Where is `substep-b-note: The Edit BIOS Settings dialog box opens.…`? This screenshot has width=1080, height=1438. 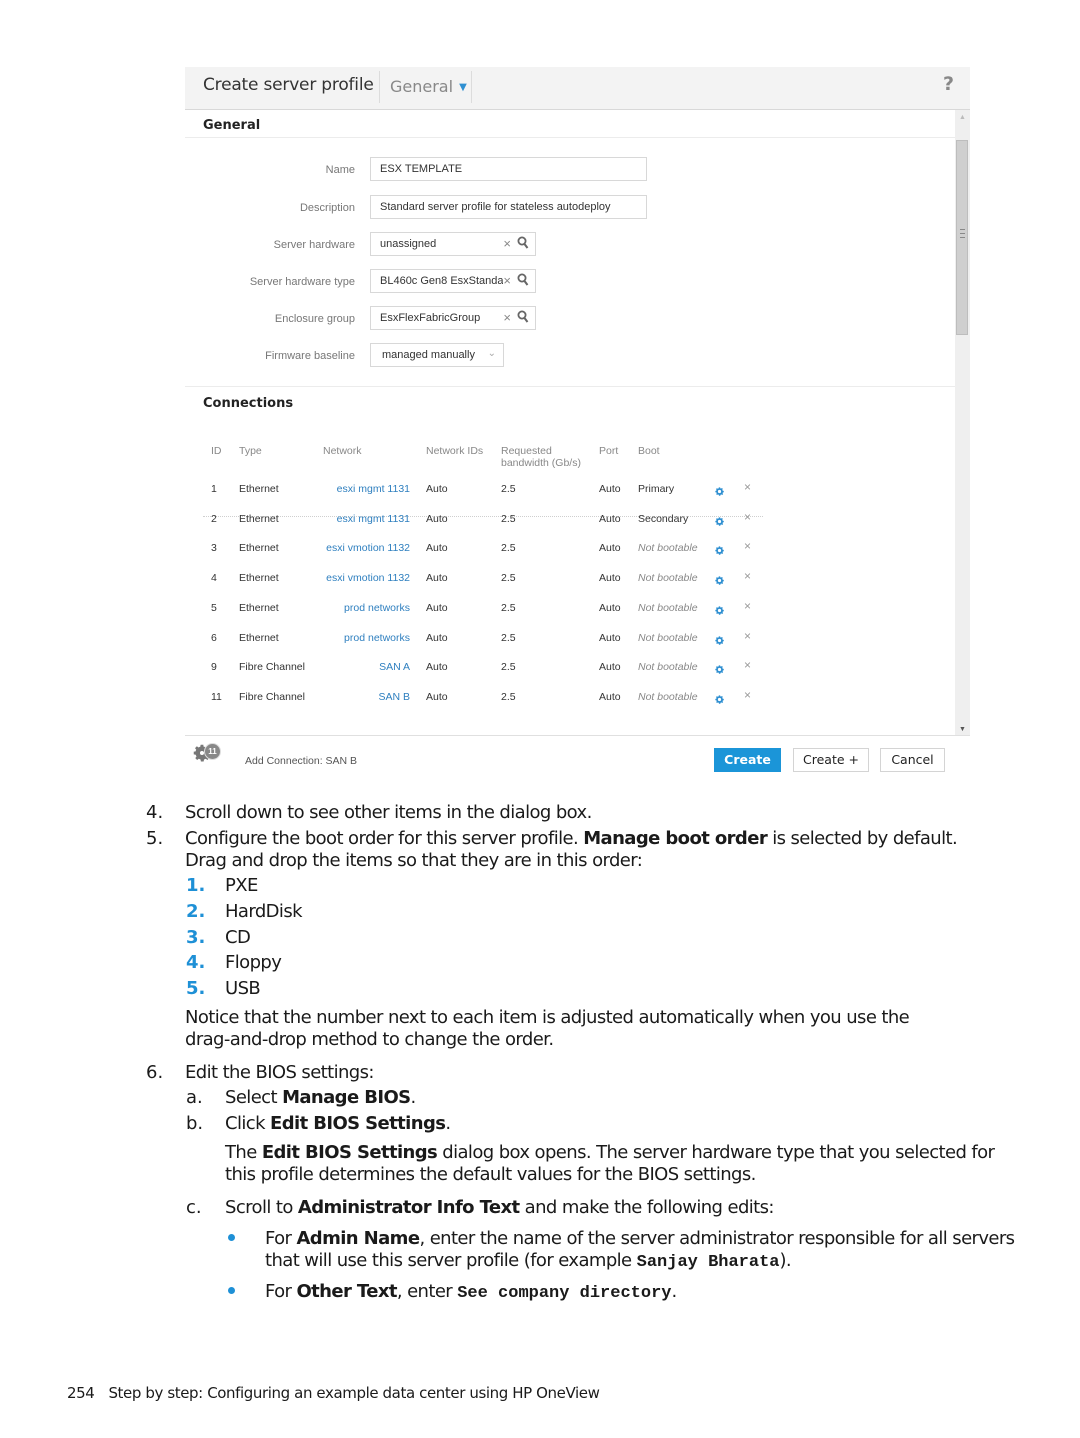 substep-b-note: The Edit BIOS Settings dialog box opens.… is located at coordinates (610, 1152).